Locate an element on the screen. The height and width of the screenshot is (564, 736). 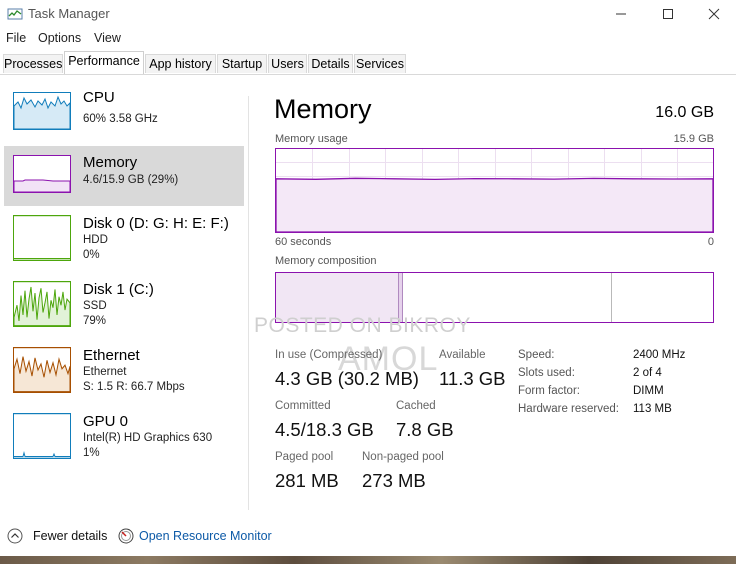
open-resource-monitor-link: Open Resource Monitor is located at coordinates (205, 536).